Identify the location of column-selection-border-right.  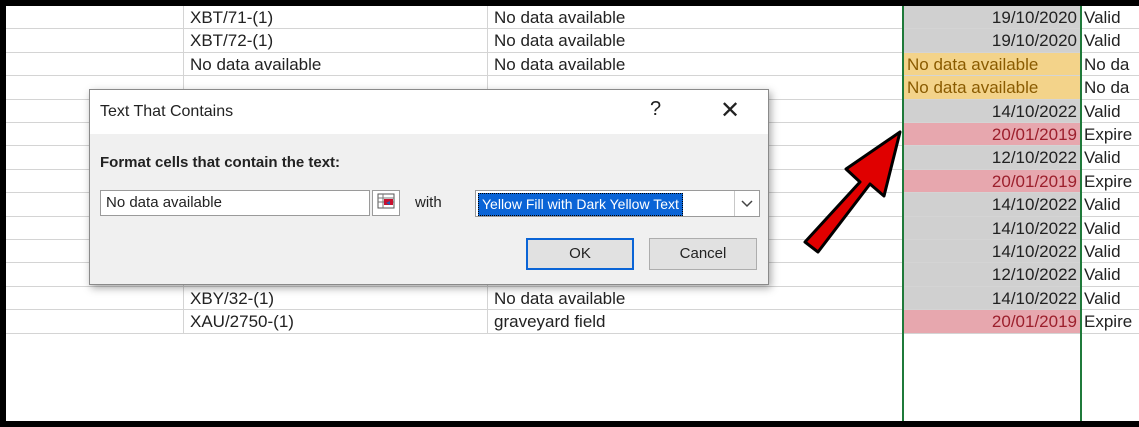
(1081, 213).